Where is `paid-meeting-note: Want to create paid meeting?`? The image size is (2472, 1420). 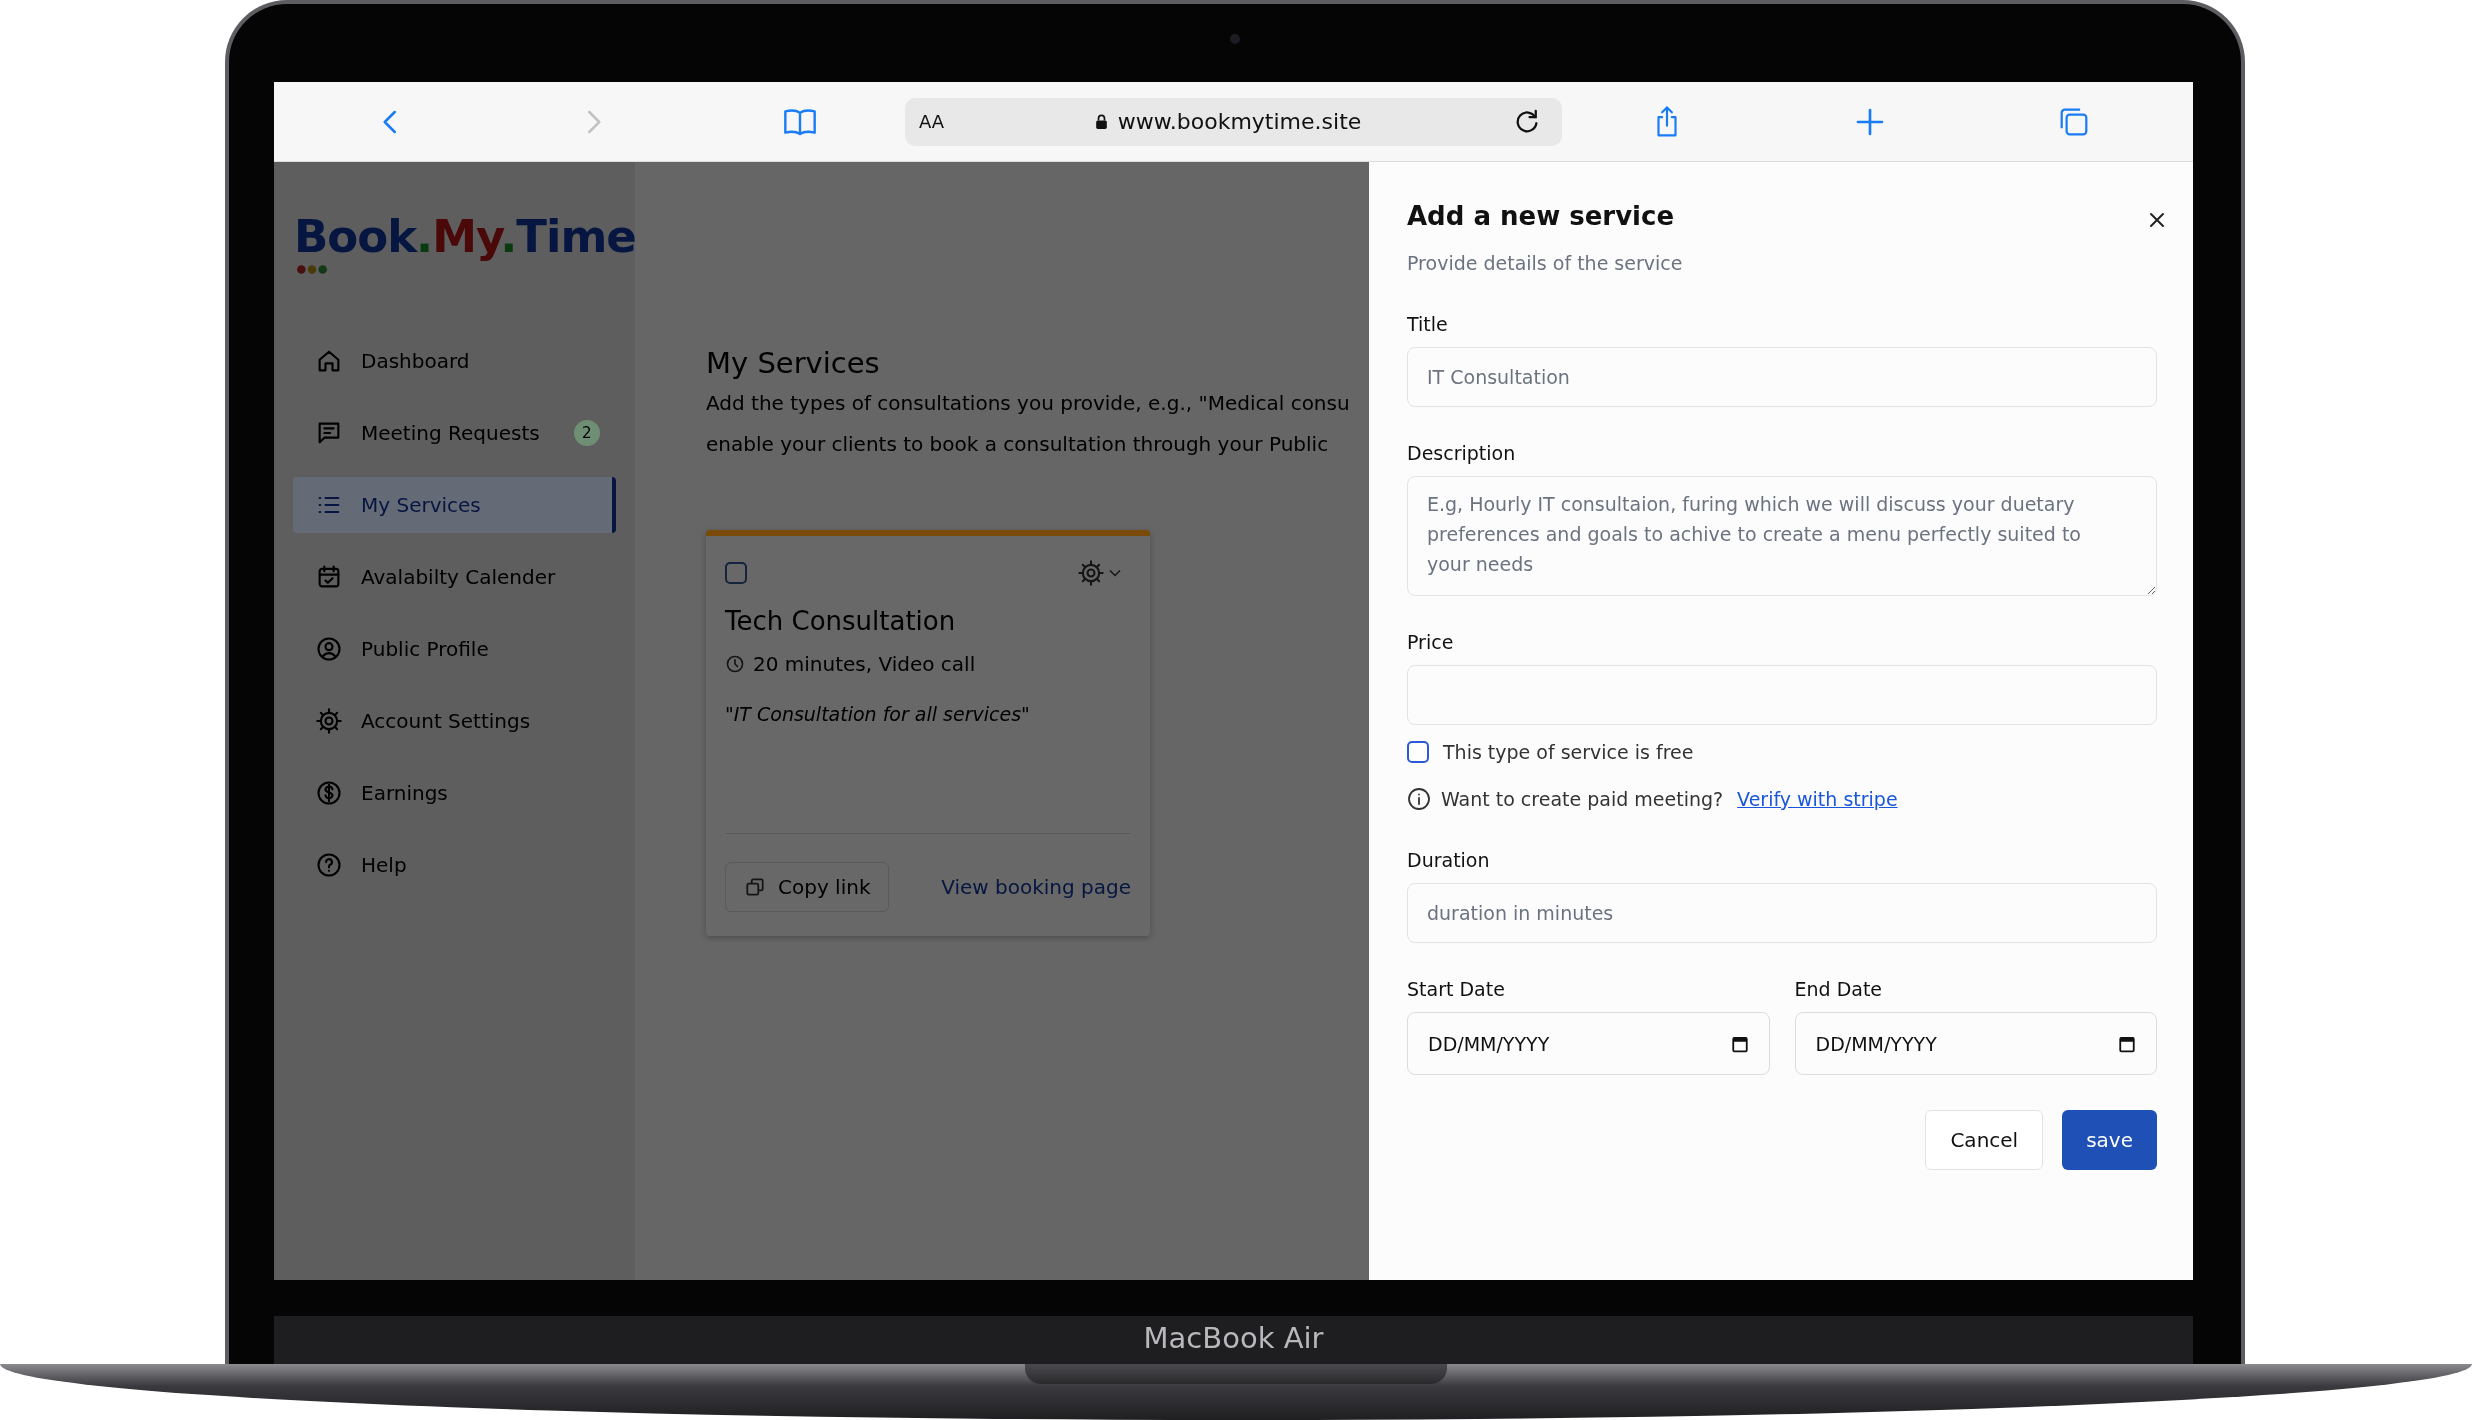 paid-meeting-note: Want to create paid meeting? is located at coordinates (1582, 799).